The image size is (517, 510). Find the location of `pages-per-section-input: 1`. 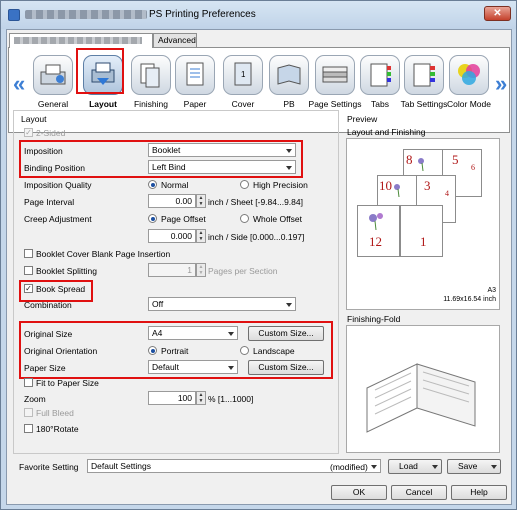

pages-per-section-input: 1 is located at coordinates (172, 270).